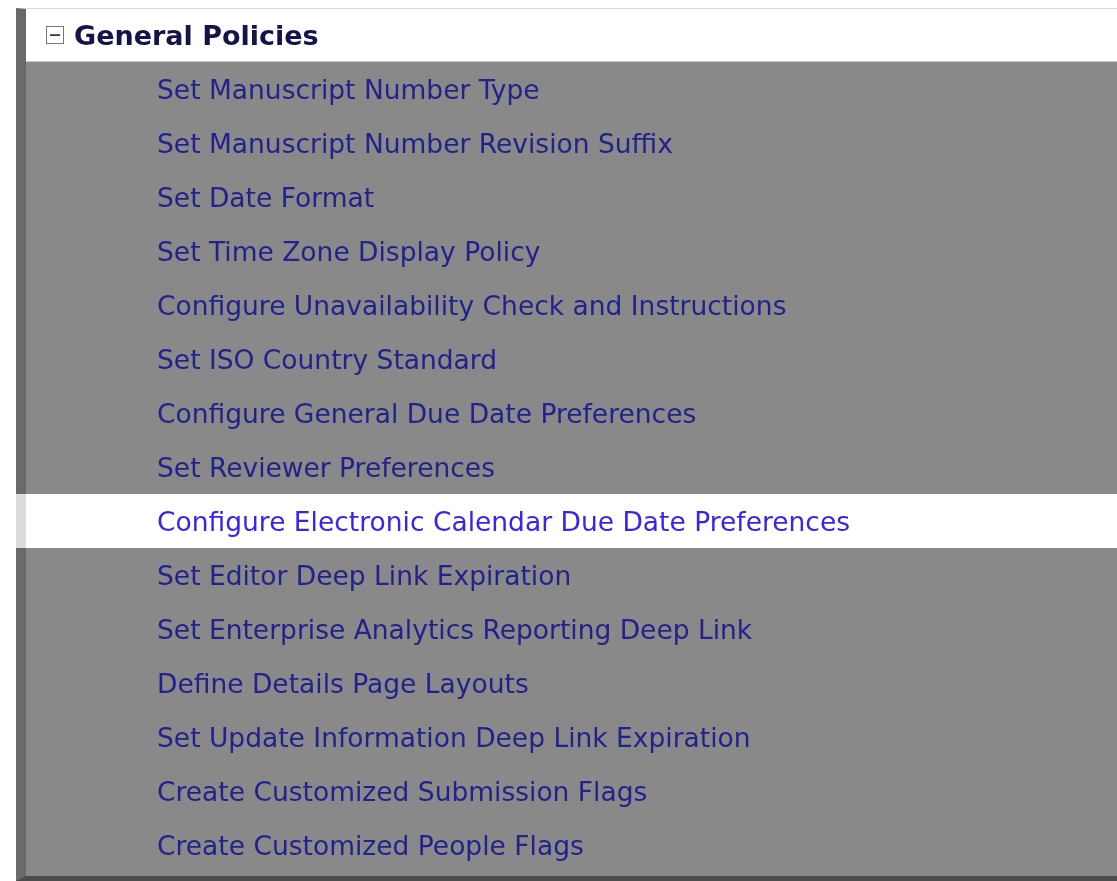  What do you see at coordinates (566, 89) in the screenshot?
I see `policy-link: Set Manuscript Number Type` at bounding box center [566, 89].